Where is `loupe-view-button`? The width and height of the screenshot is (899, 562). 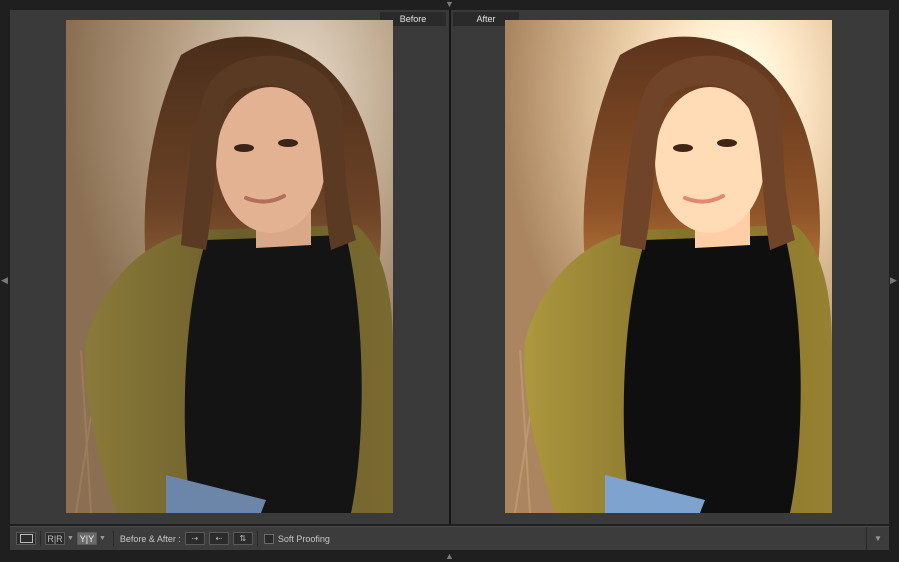
loupe-view-button is located at coordinates (26, 538).